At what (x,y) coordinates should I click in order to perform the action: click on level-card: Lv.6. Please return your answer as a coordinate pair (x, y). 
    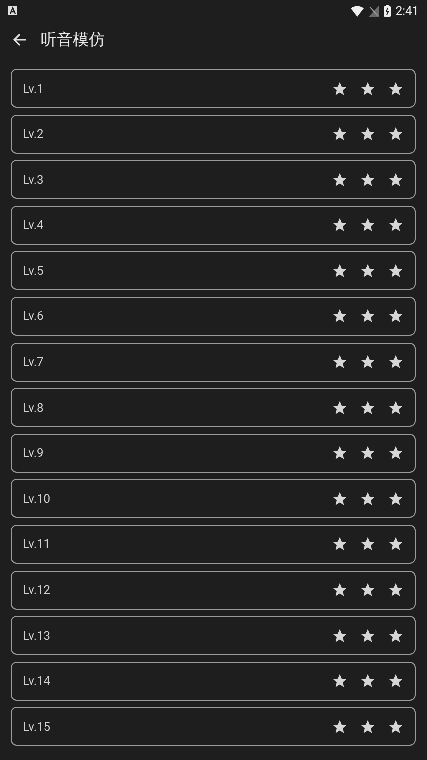
    Looking at the image, I should click on (213, 316).